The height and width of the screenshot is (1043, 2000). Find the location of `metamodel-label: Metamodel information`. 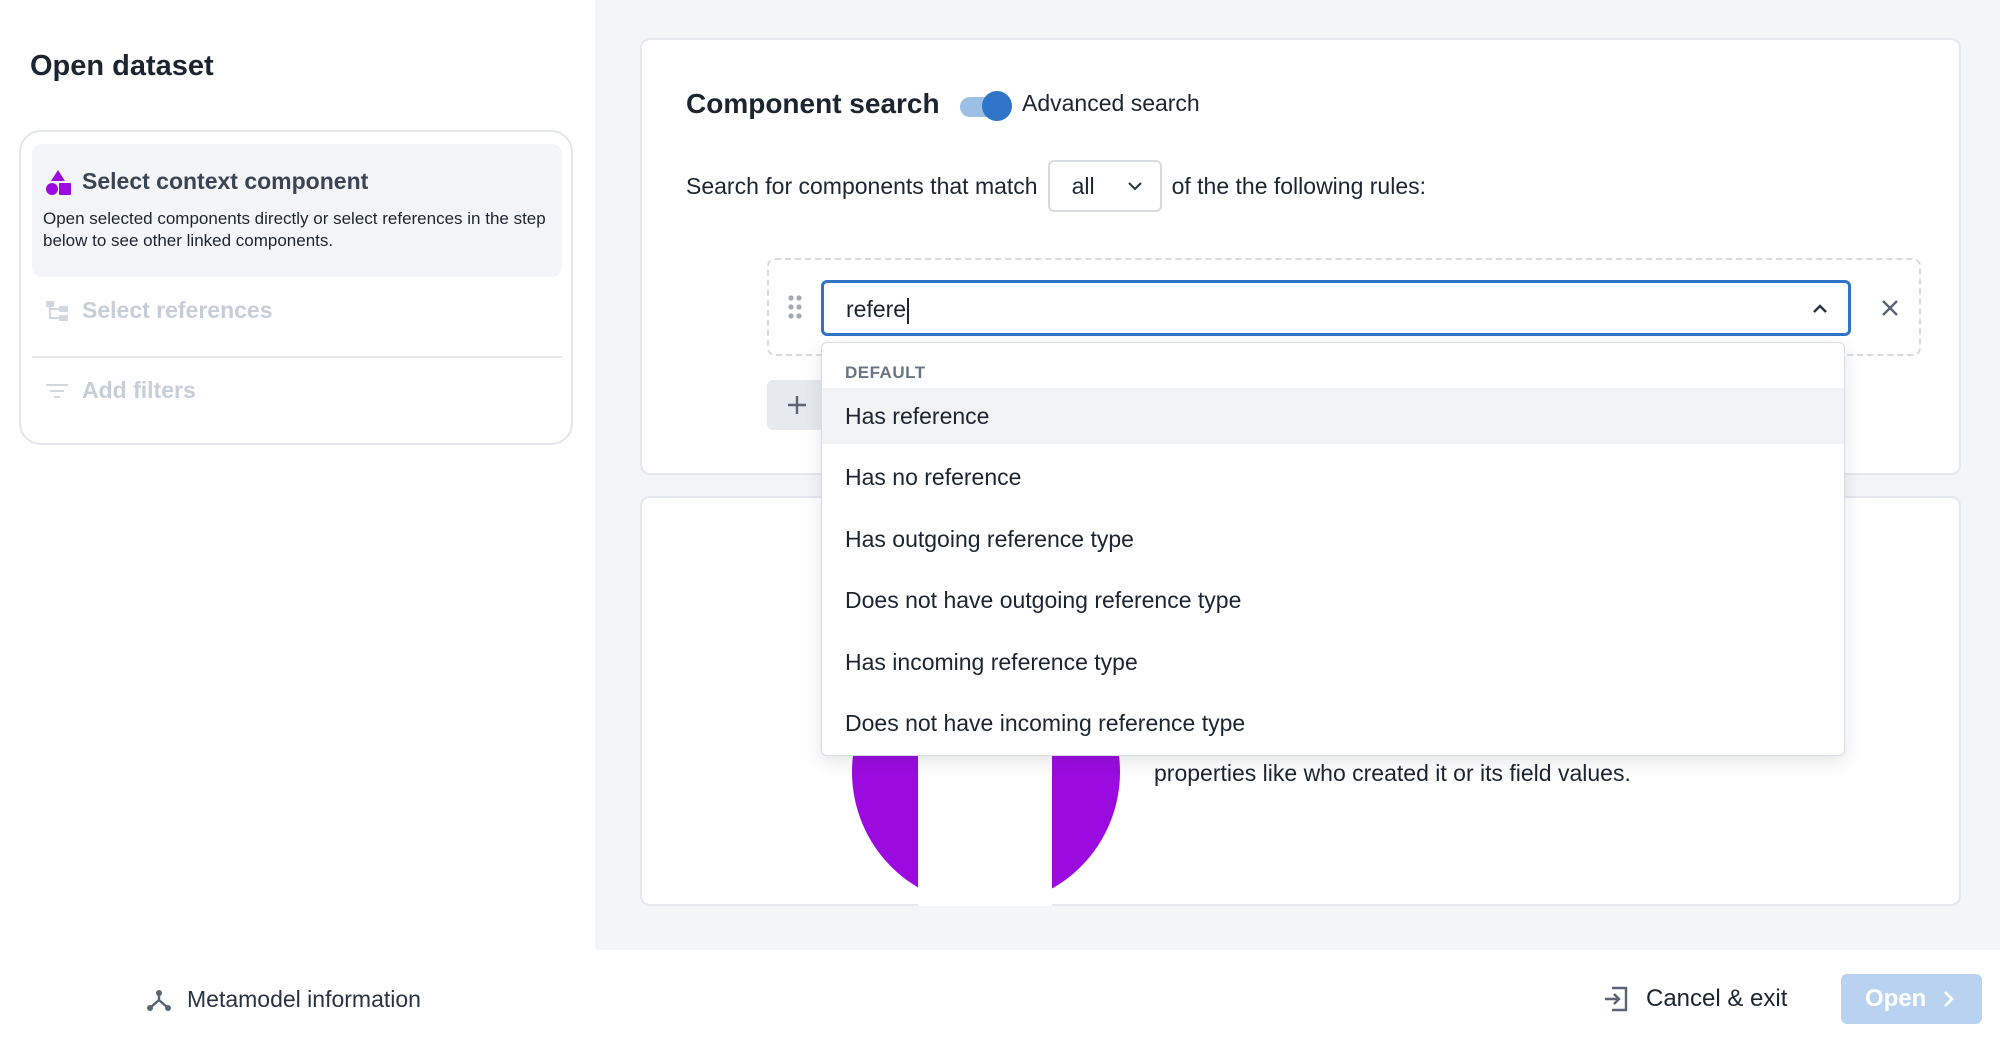

metamodel-label: Metamodel information is located at coordinates (304, 998).